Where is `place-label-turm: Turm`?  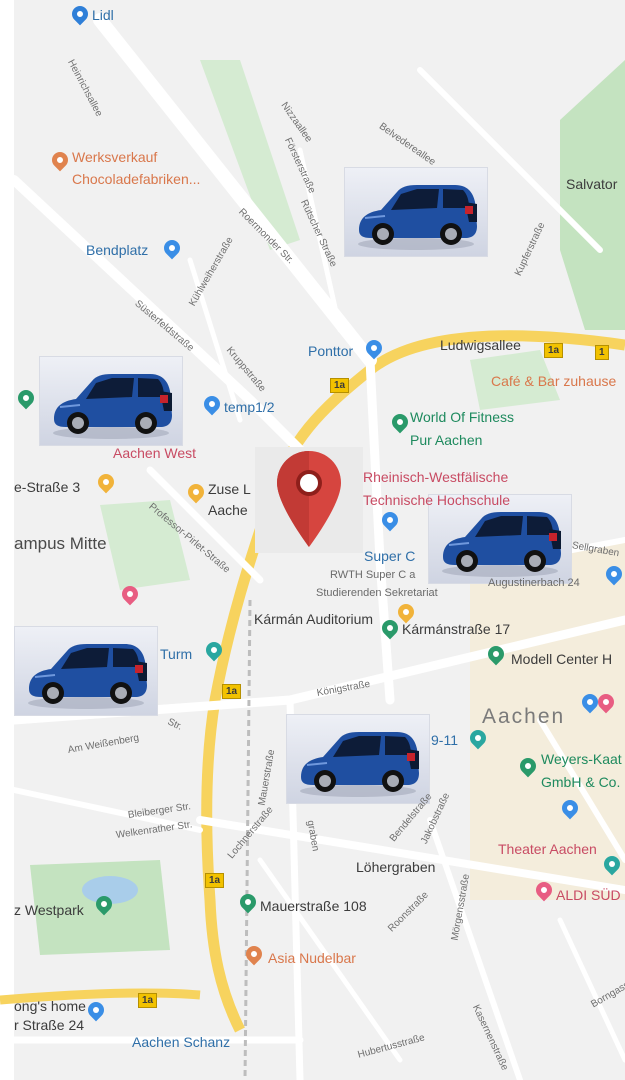
place-label-turm: Turm is located at coordinates (176, 654).